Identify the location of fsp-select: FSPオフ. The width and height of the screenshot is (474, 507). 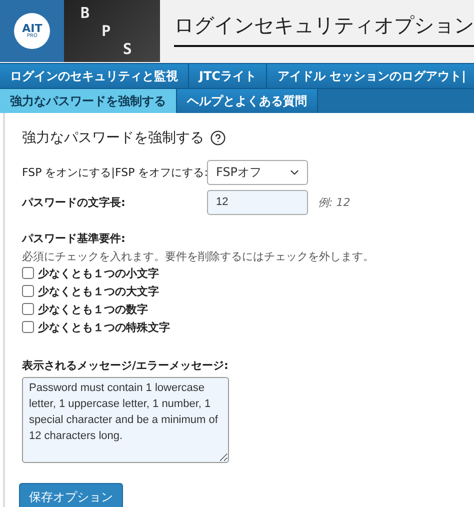
(257, 172).